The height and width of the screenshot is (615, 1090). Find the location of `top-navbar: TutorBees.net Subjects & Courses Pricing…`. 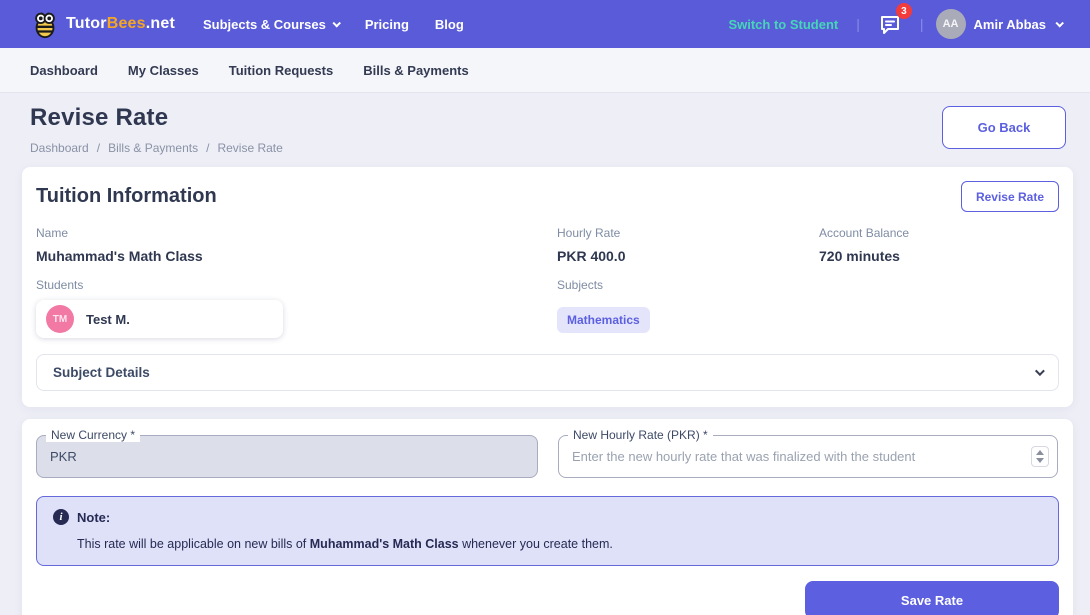

top-navbar: TutorBees.net Subjects & Courses Pricing… is located at coordinates (545, 24).